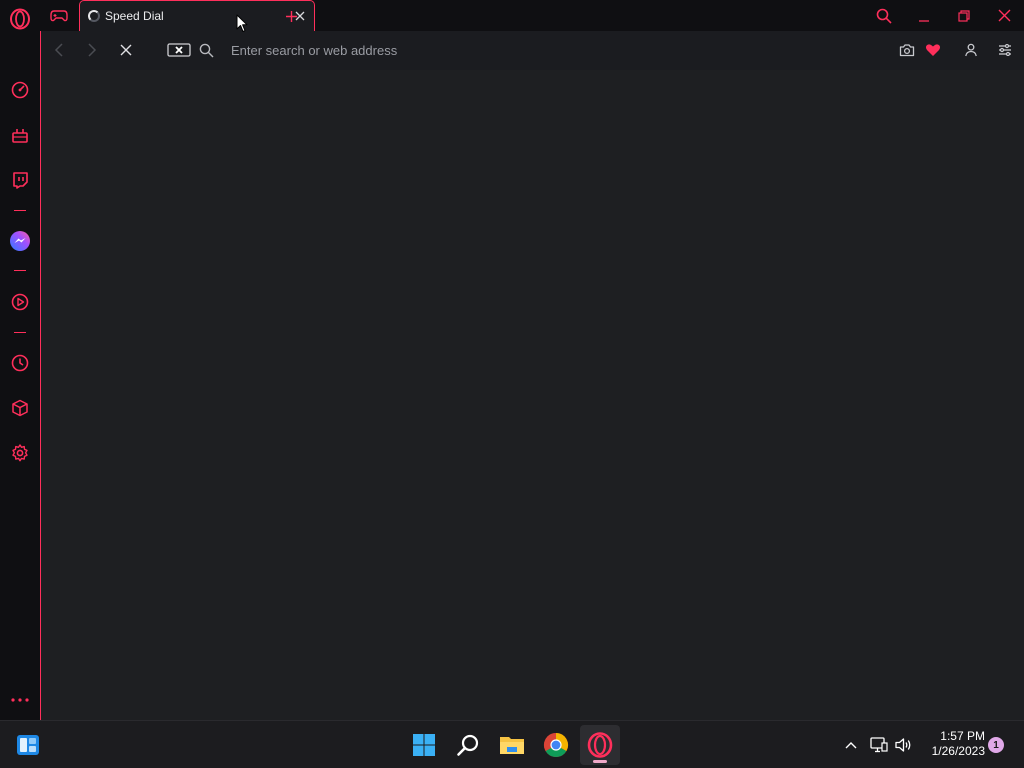 This screenshot has height=768, width=1024. I want to click on my-flow-heart-icon, so click(933, 50).